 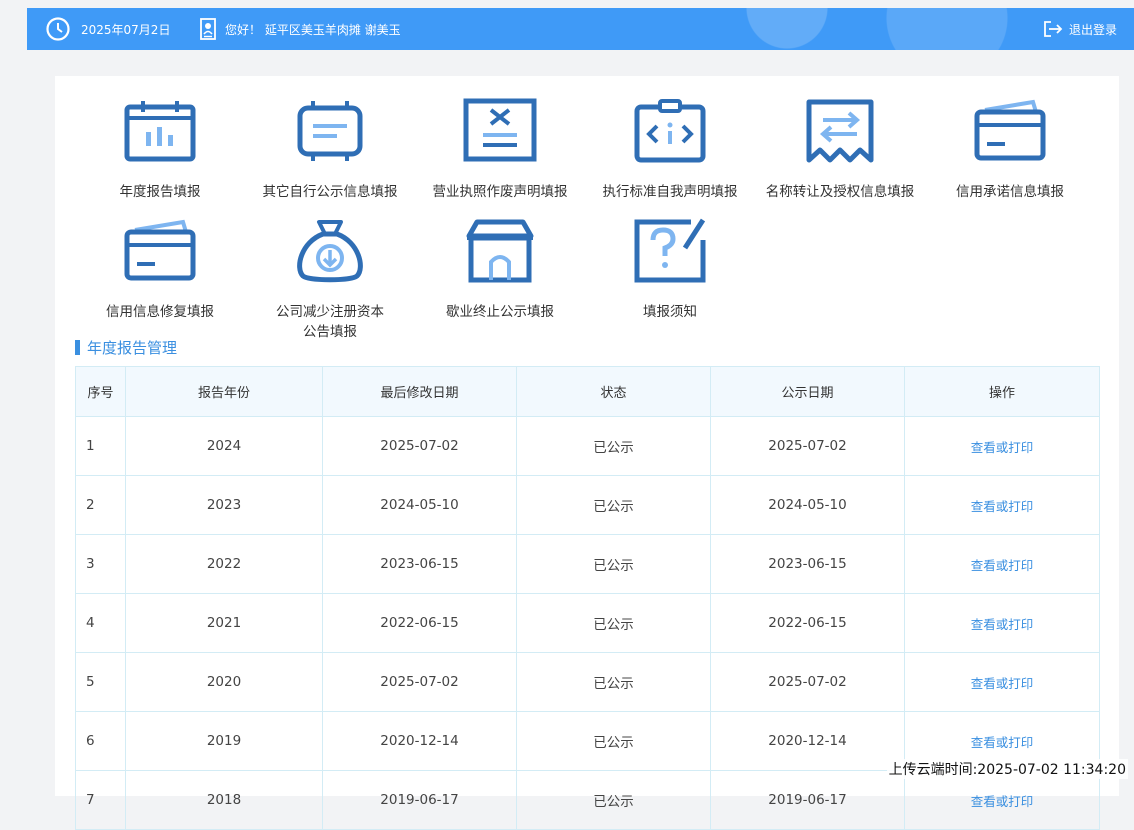 What do you see at coordinates (1010, 192) in the screenshot?
I see `menu-label: 信用承诺信息填报` at bounding box center [1010, 192].